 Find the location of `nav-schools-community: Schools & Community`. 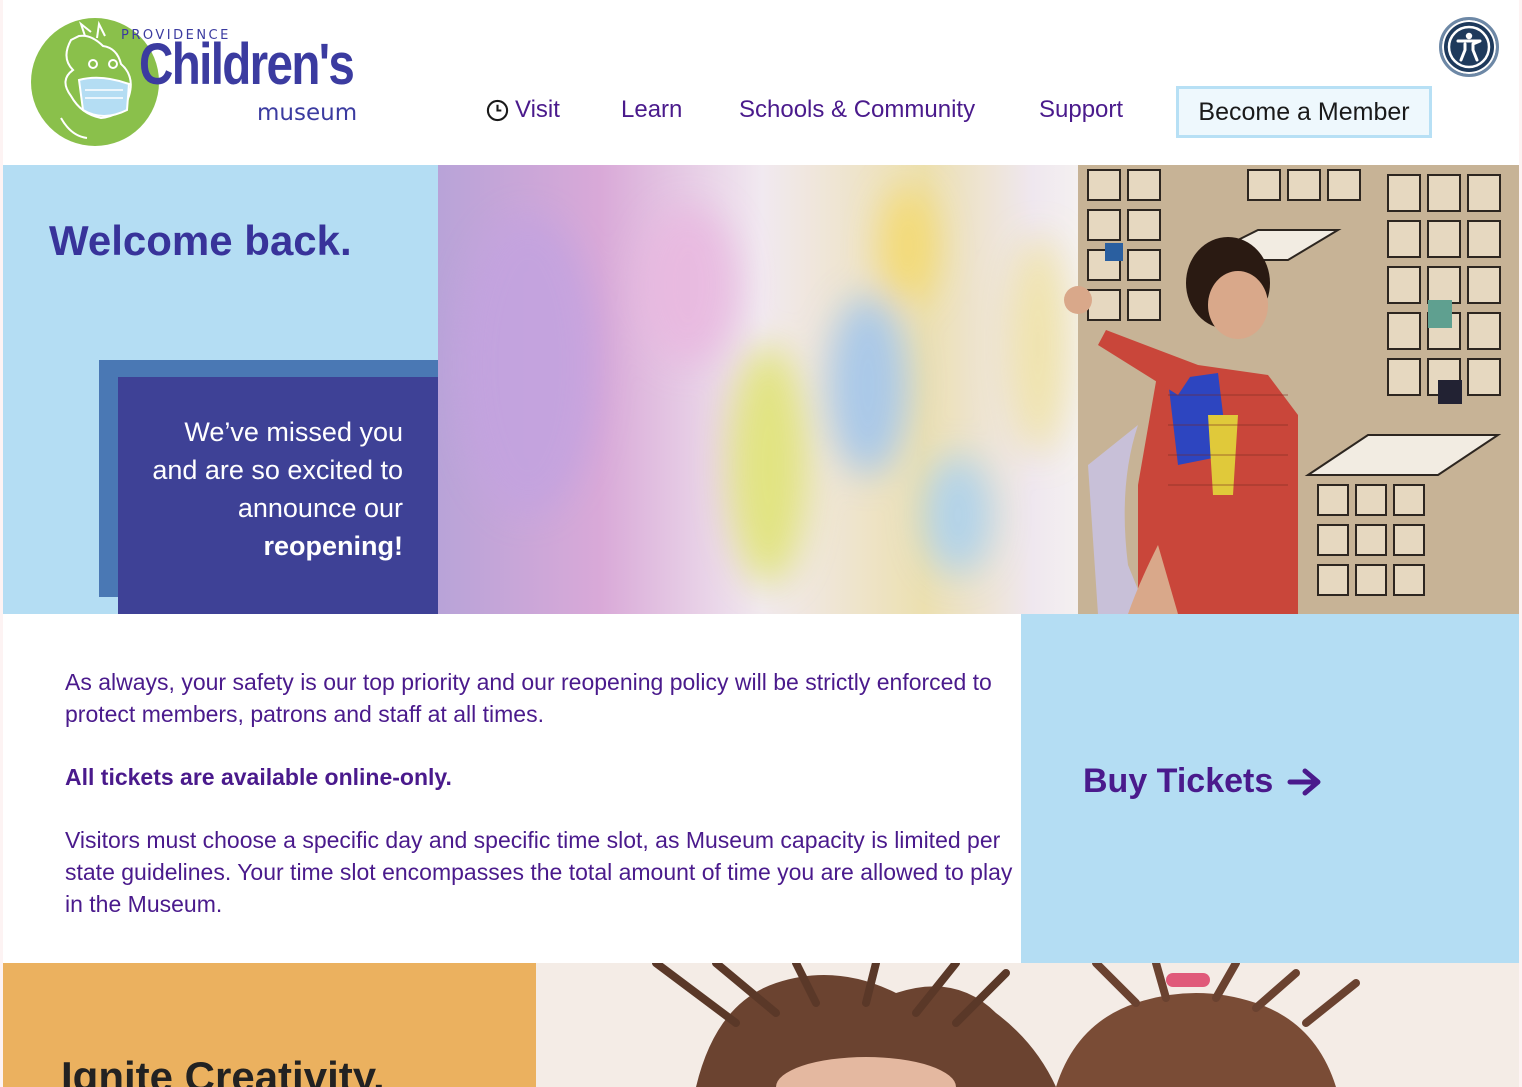

nav-schools-community: Schools & Community is located at coordinates (857, 110).